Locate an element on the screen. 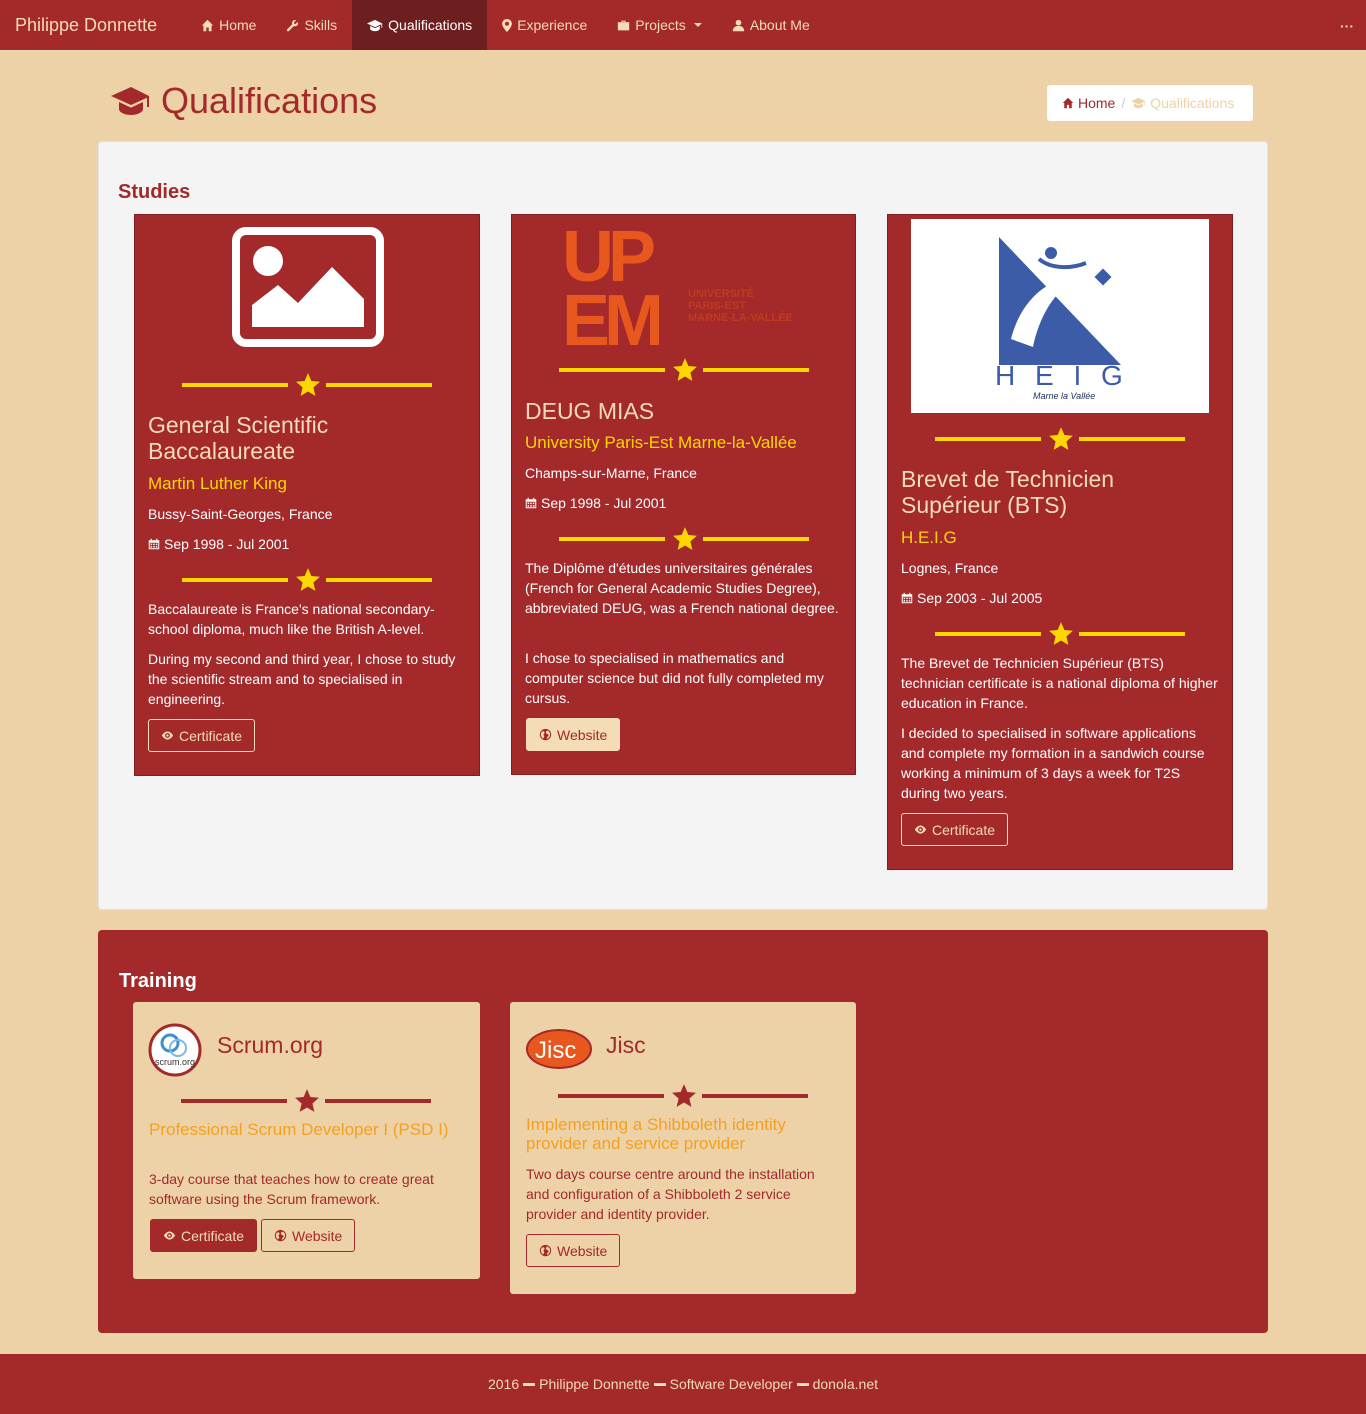 The height and width of the screenshot is (1414, 1366). study-date-text: Sep 1998 - Jul 2001 is located at coordinates (227, 544).